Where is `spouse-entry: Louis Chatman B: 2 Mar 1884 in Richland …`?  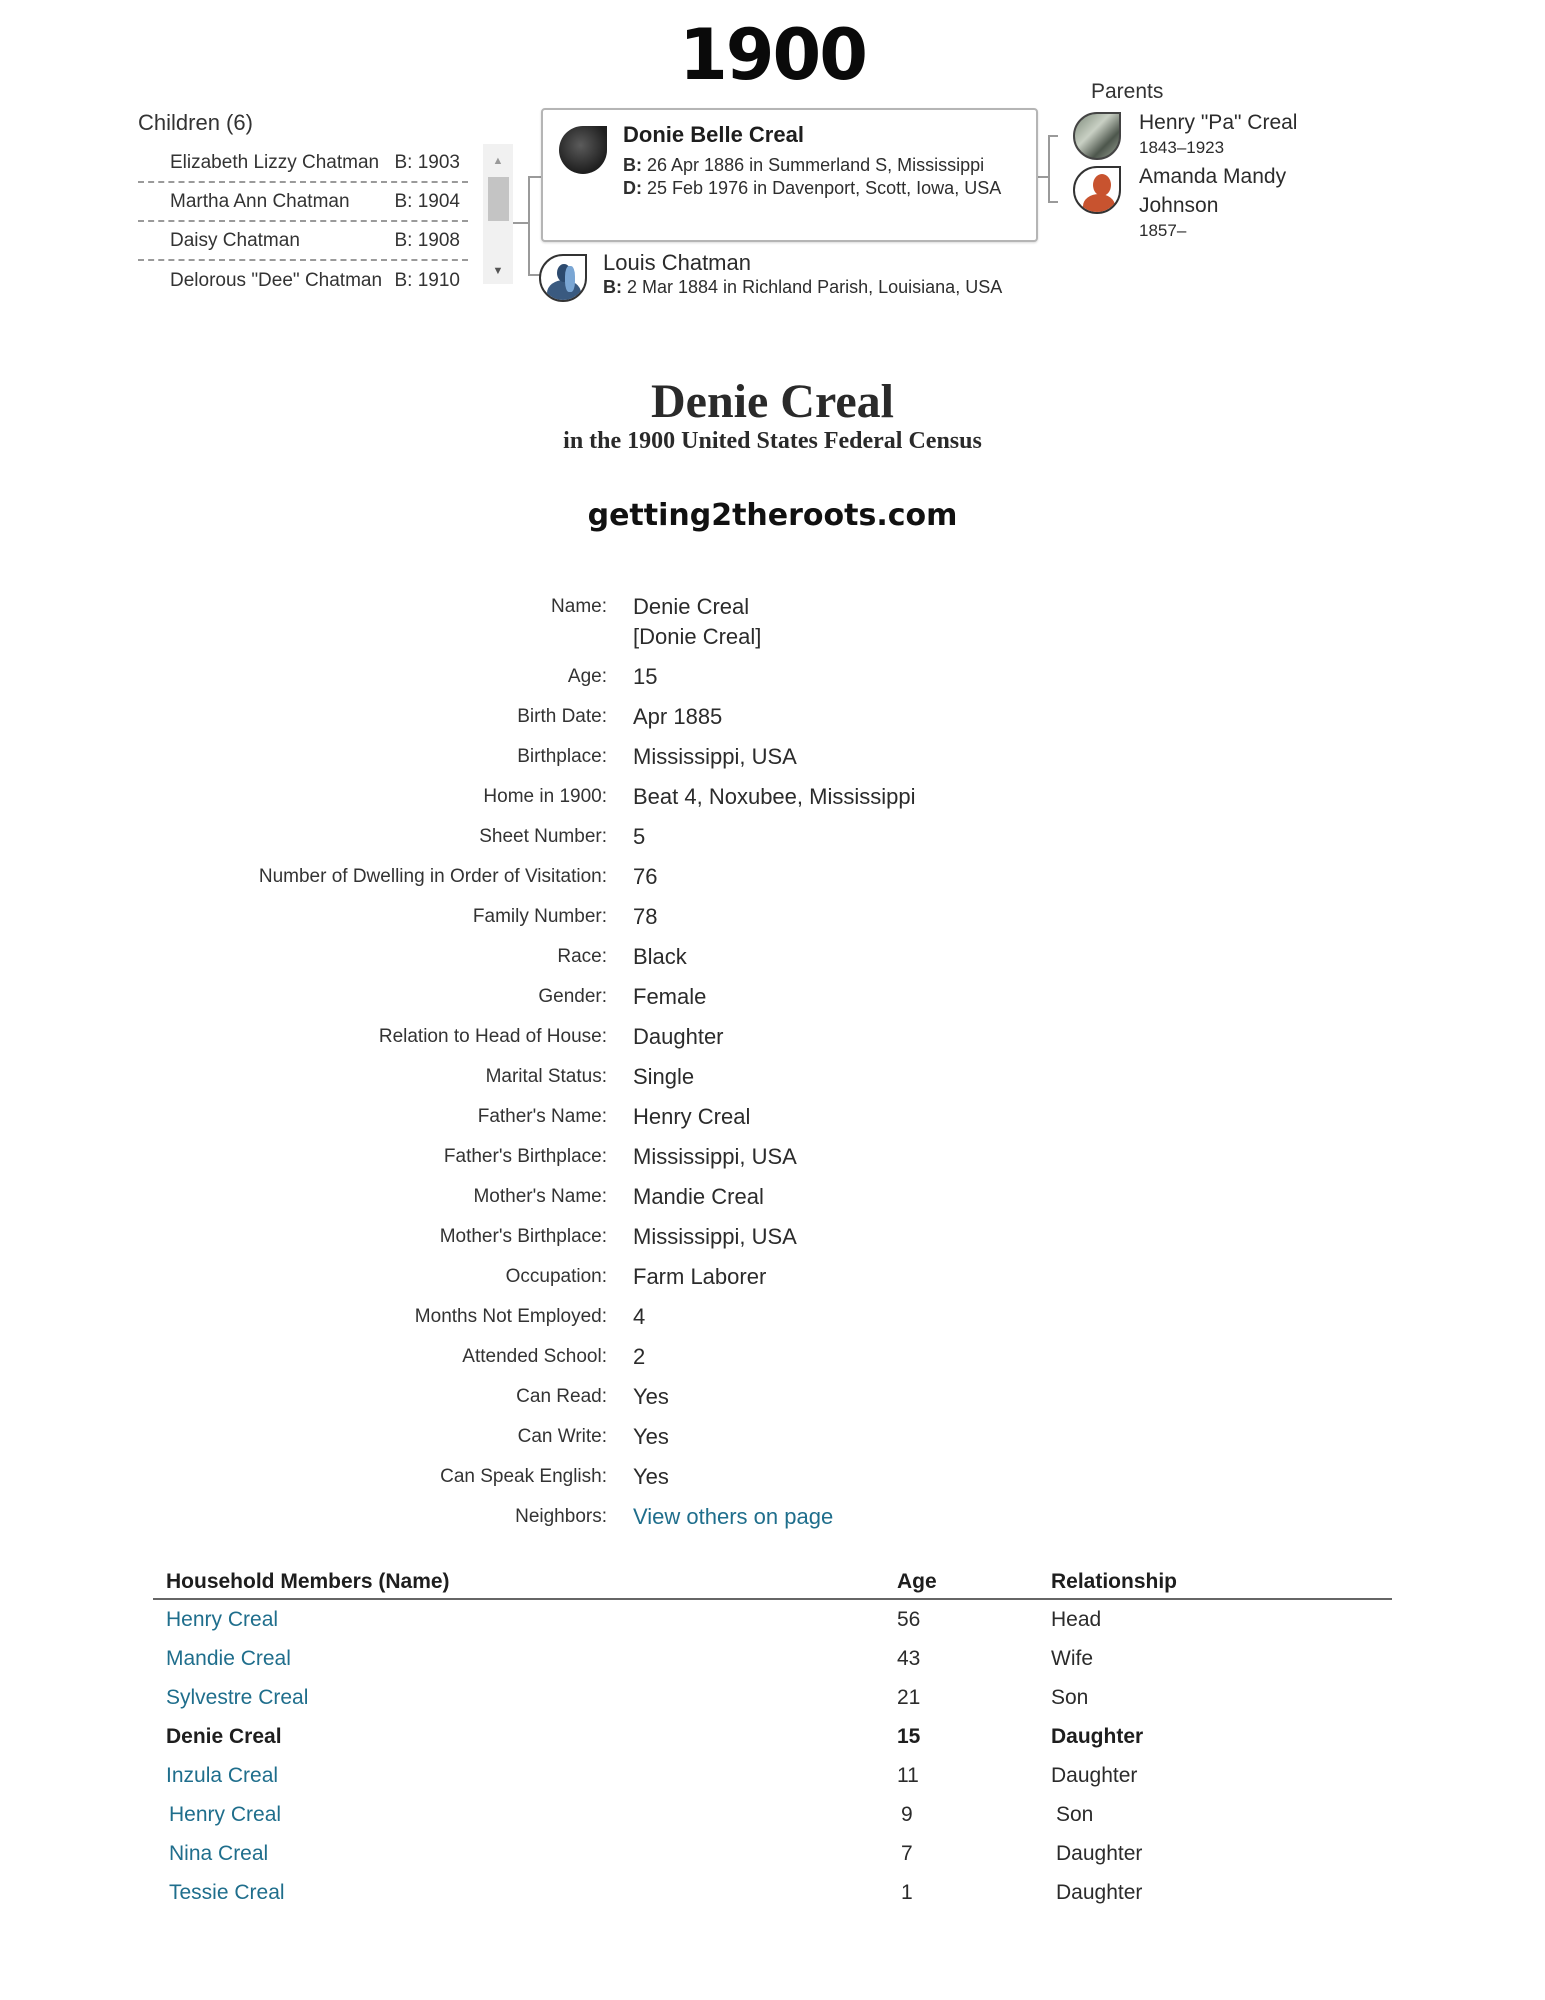 spouse-entry: Louis Chatman B: 2 Mar 1884 in Richland … is located at coordinates (770, 276).